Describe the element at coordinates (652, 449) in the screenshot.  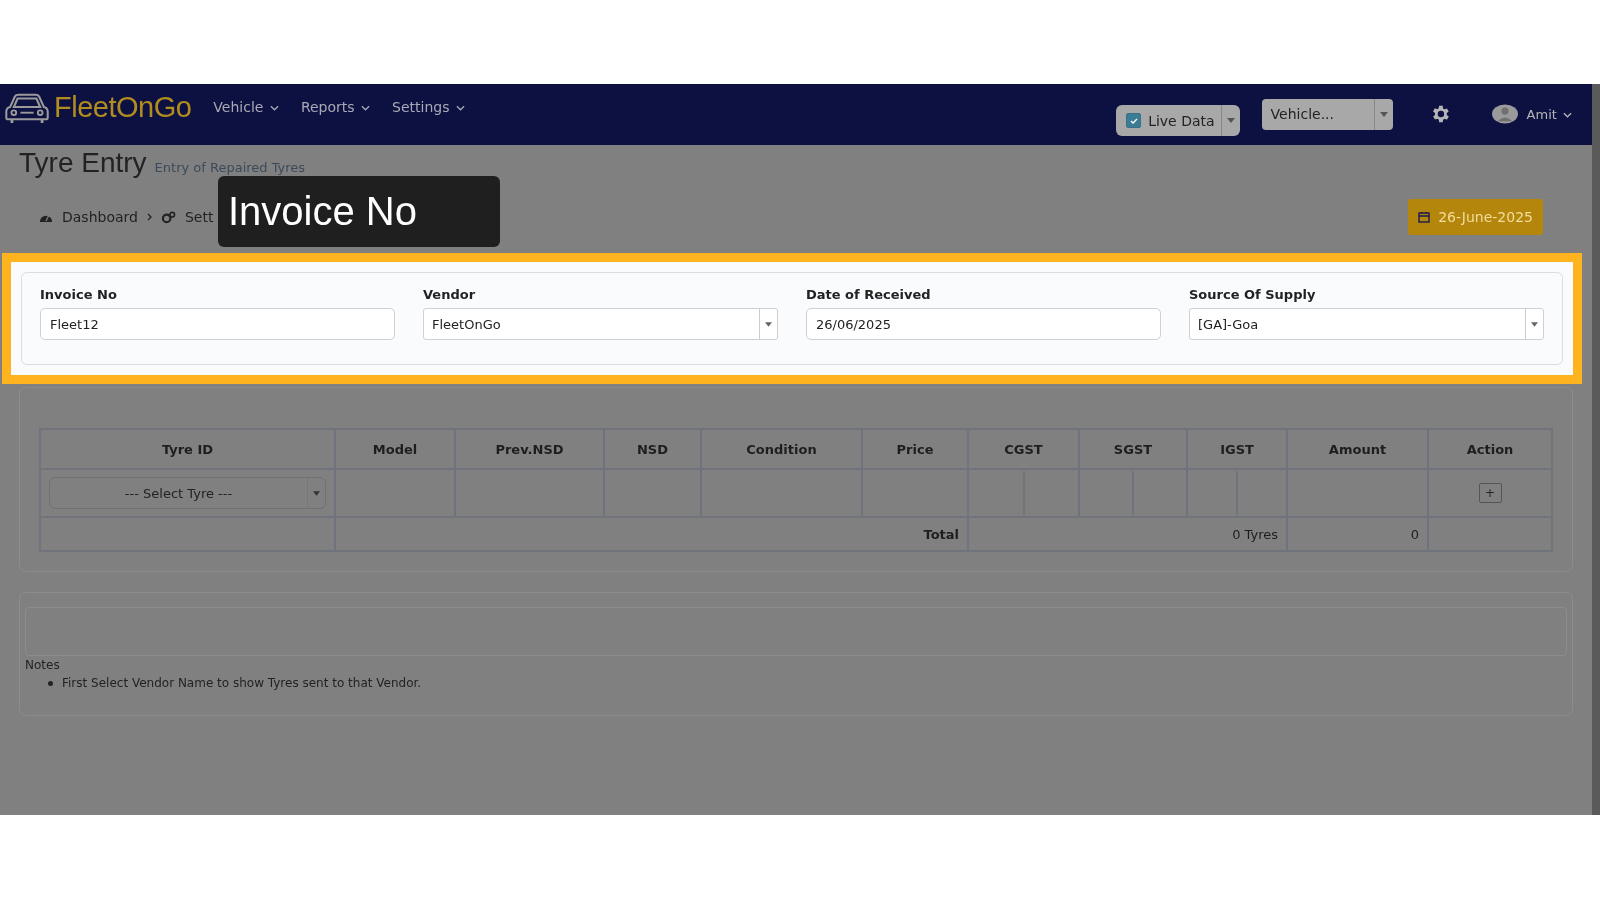
I see `column-header: NSD` at that location.